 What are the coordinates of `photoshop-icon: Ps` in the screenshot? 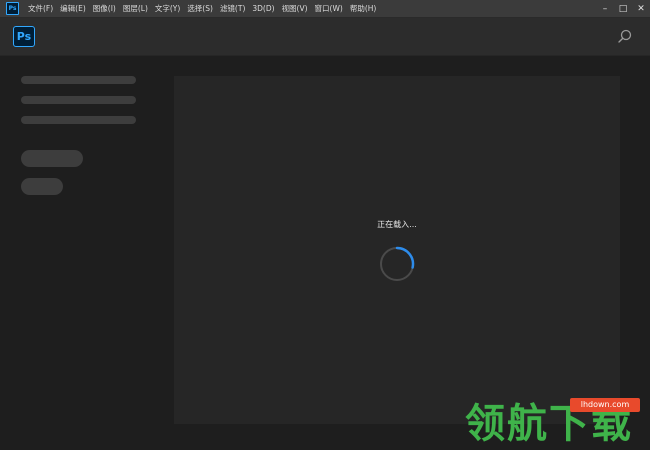 It's located at (12, 8).